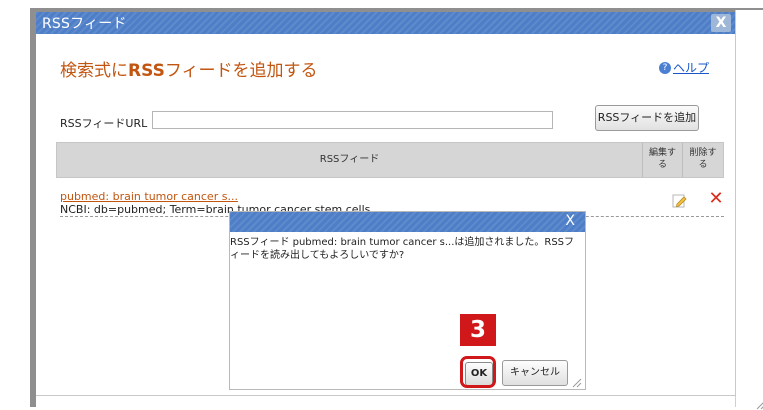 This screenshot has width=763, height=410. I want to click on add-rss-feed-button: RSSフィードを追加, so click(647, 118).